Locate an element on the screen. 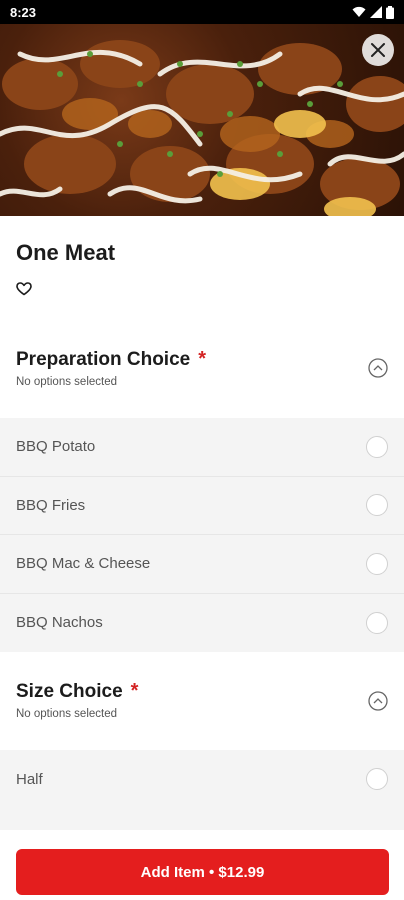 This screenshot has height=900, width=404. add-item-button: Add Item • $12.99 is located at coordinates (202, 872).